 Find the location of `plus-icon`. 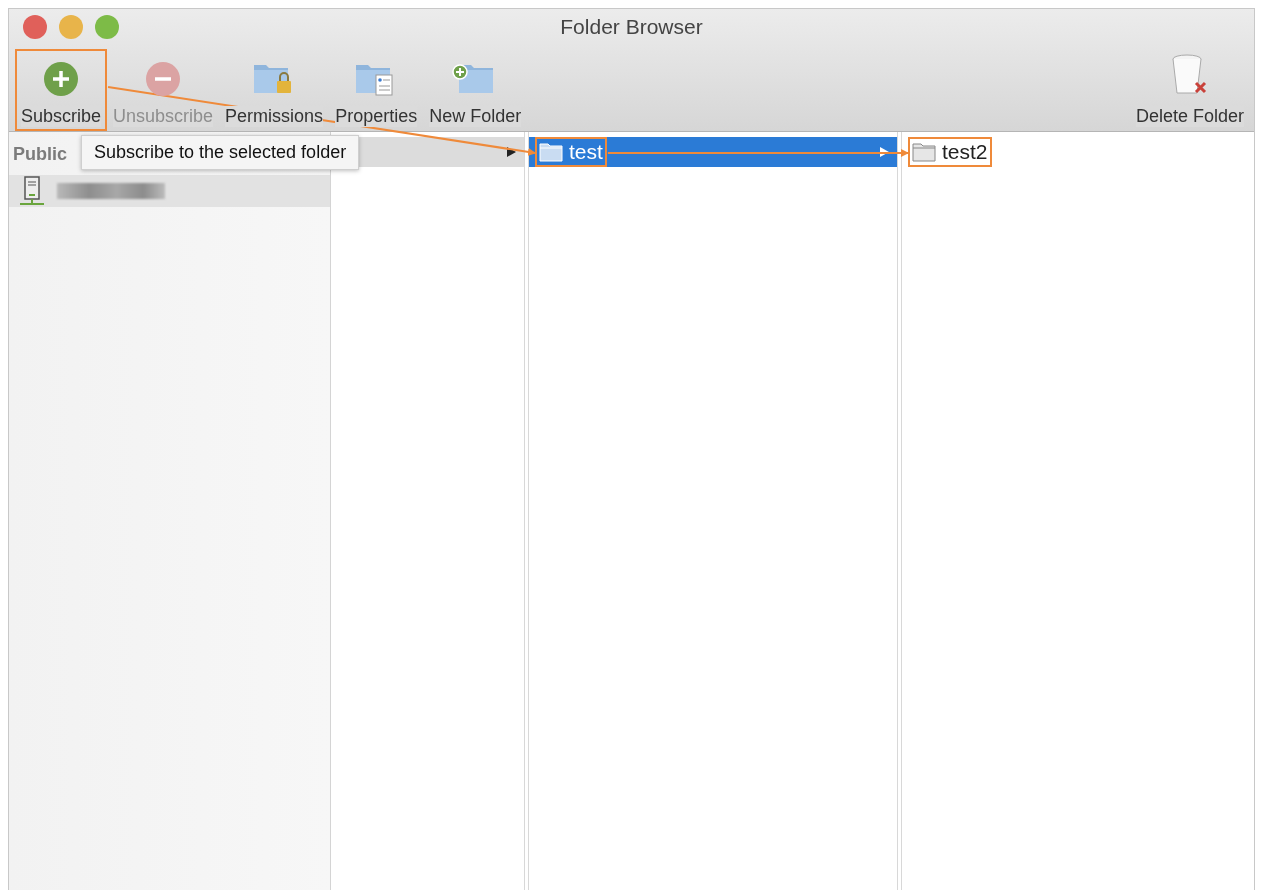

plus-icon is located at coordinates (61, 79).